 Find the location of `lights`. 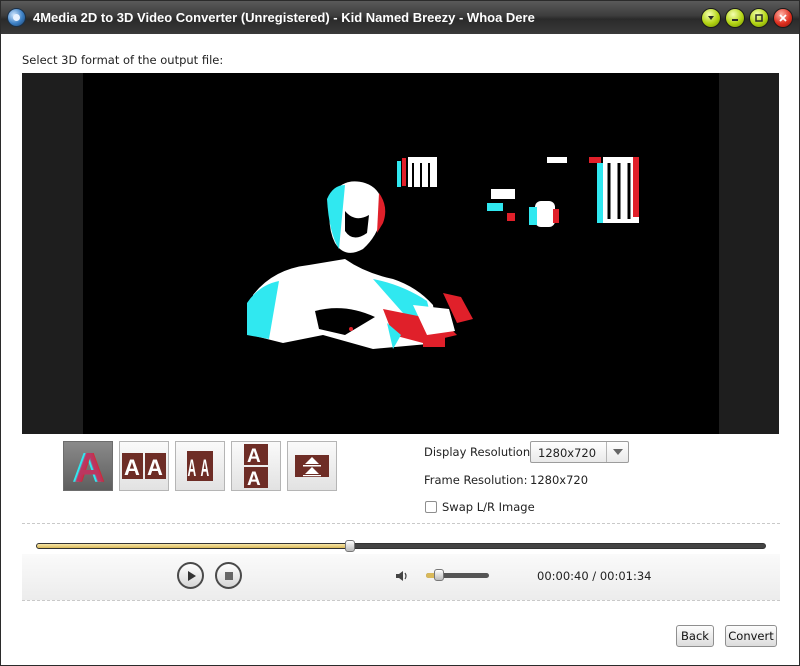

lights is located at coordinates (523, 208).